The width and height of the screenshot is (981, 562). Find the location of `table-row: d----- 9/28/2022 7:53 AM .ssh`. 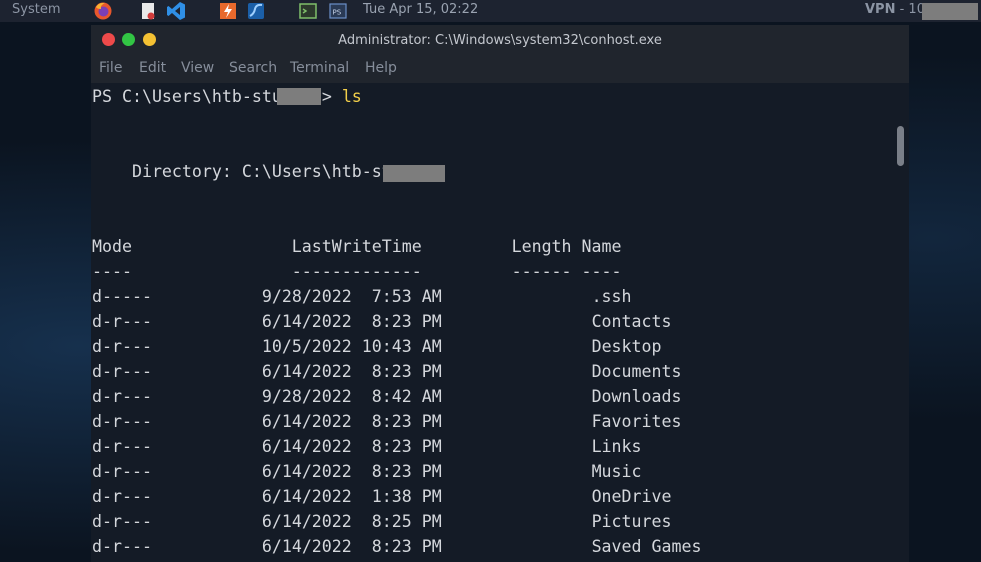

table-row: d----- 9/28/2022 7:53 AM .ssh is located at coordinates (362, 297).